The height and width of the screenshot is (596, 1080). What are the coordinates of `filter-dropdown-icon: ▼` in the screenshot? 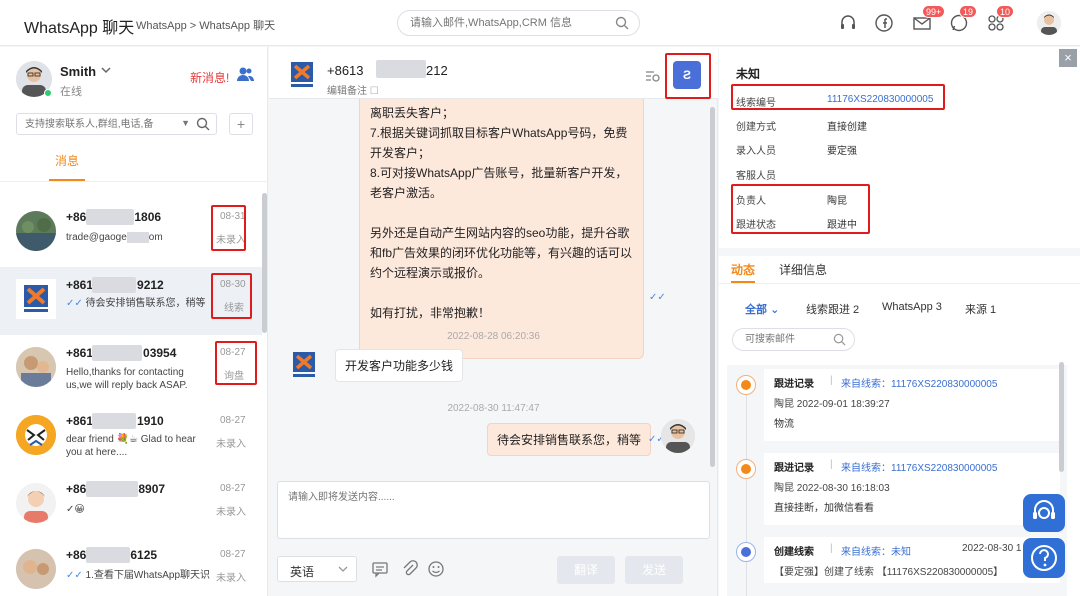 It's located at (185, 123).